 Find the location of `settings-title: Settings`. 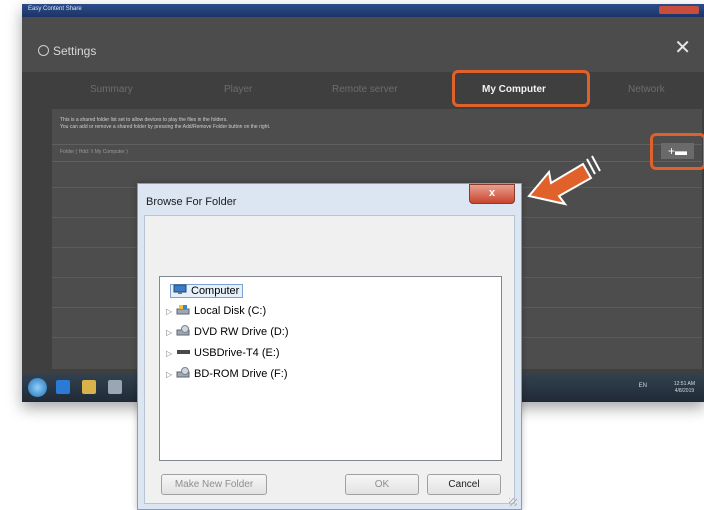

settings-title: Settings is located at coordinates (67, 51).